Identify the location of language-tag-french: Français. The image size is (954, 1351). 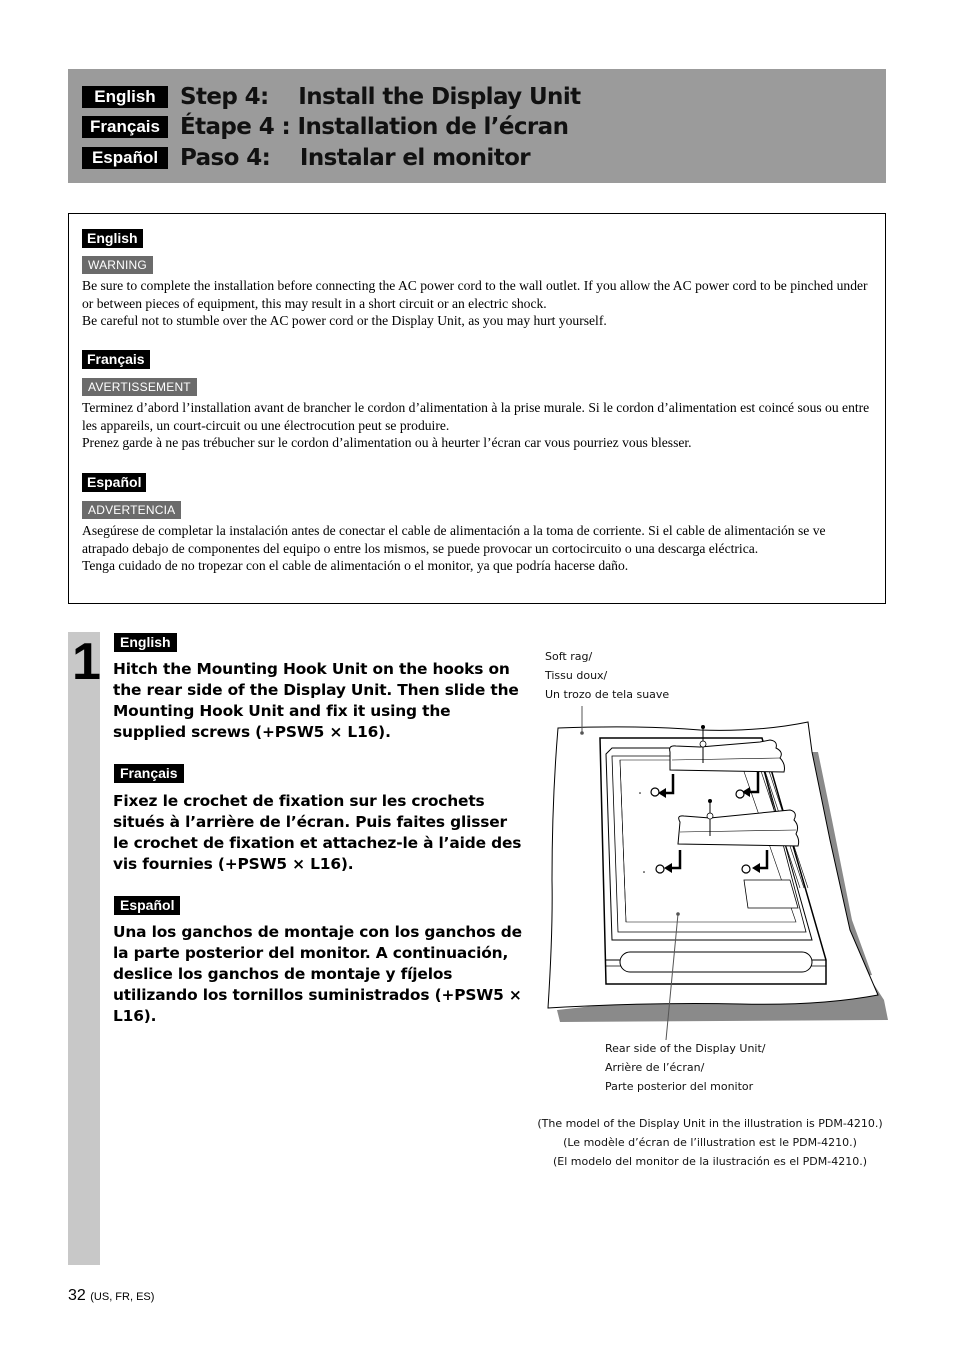
(125, 127).